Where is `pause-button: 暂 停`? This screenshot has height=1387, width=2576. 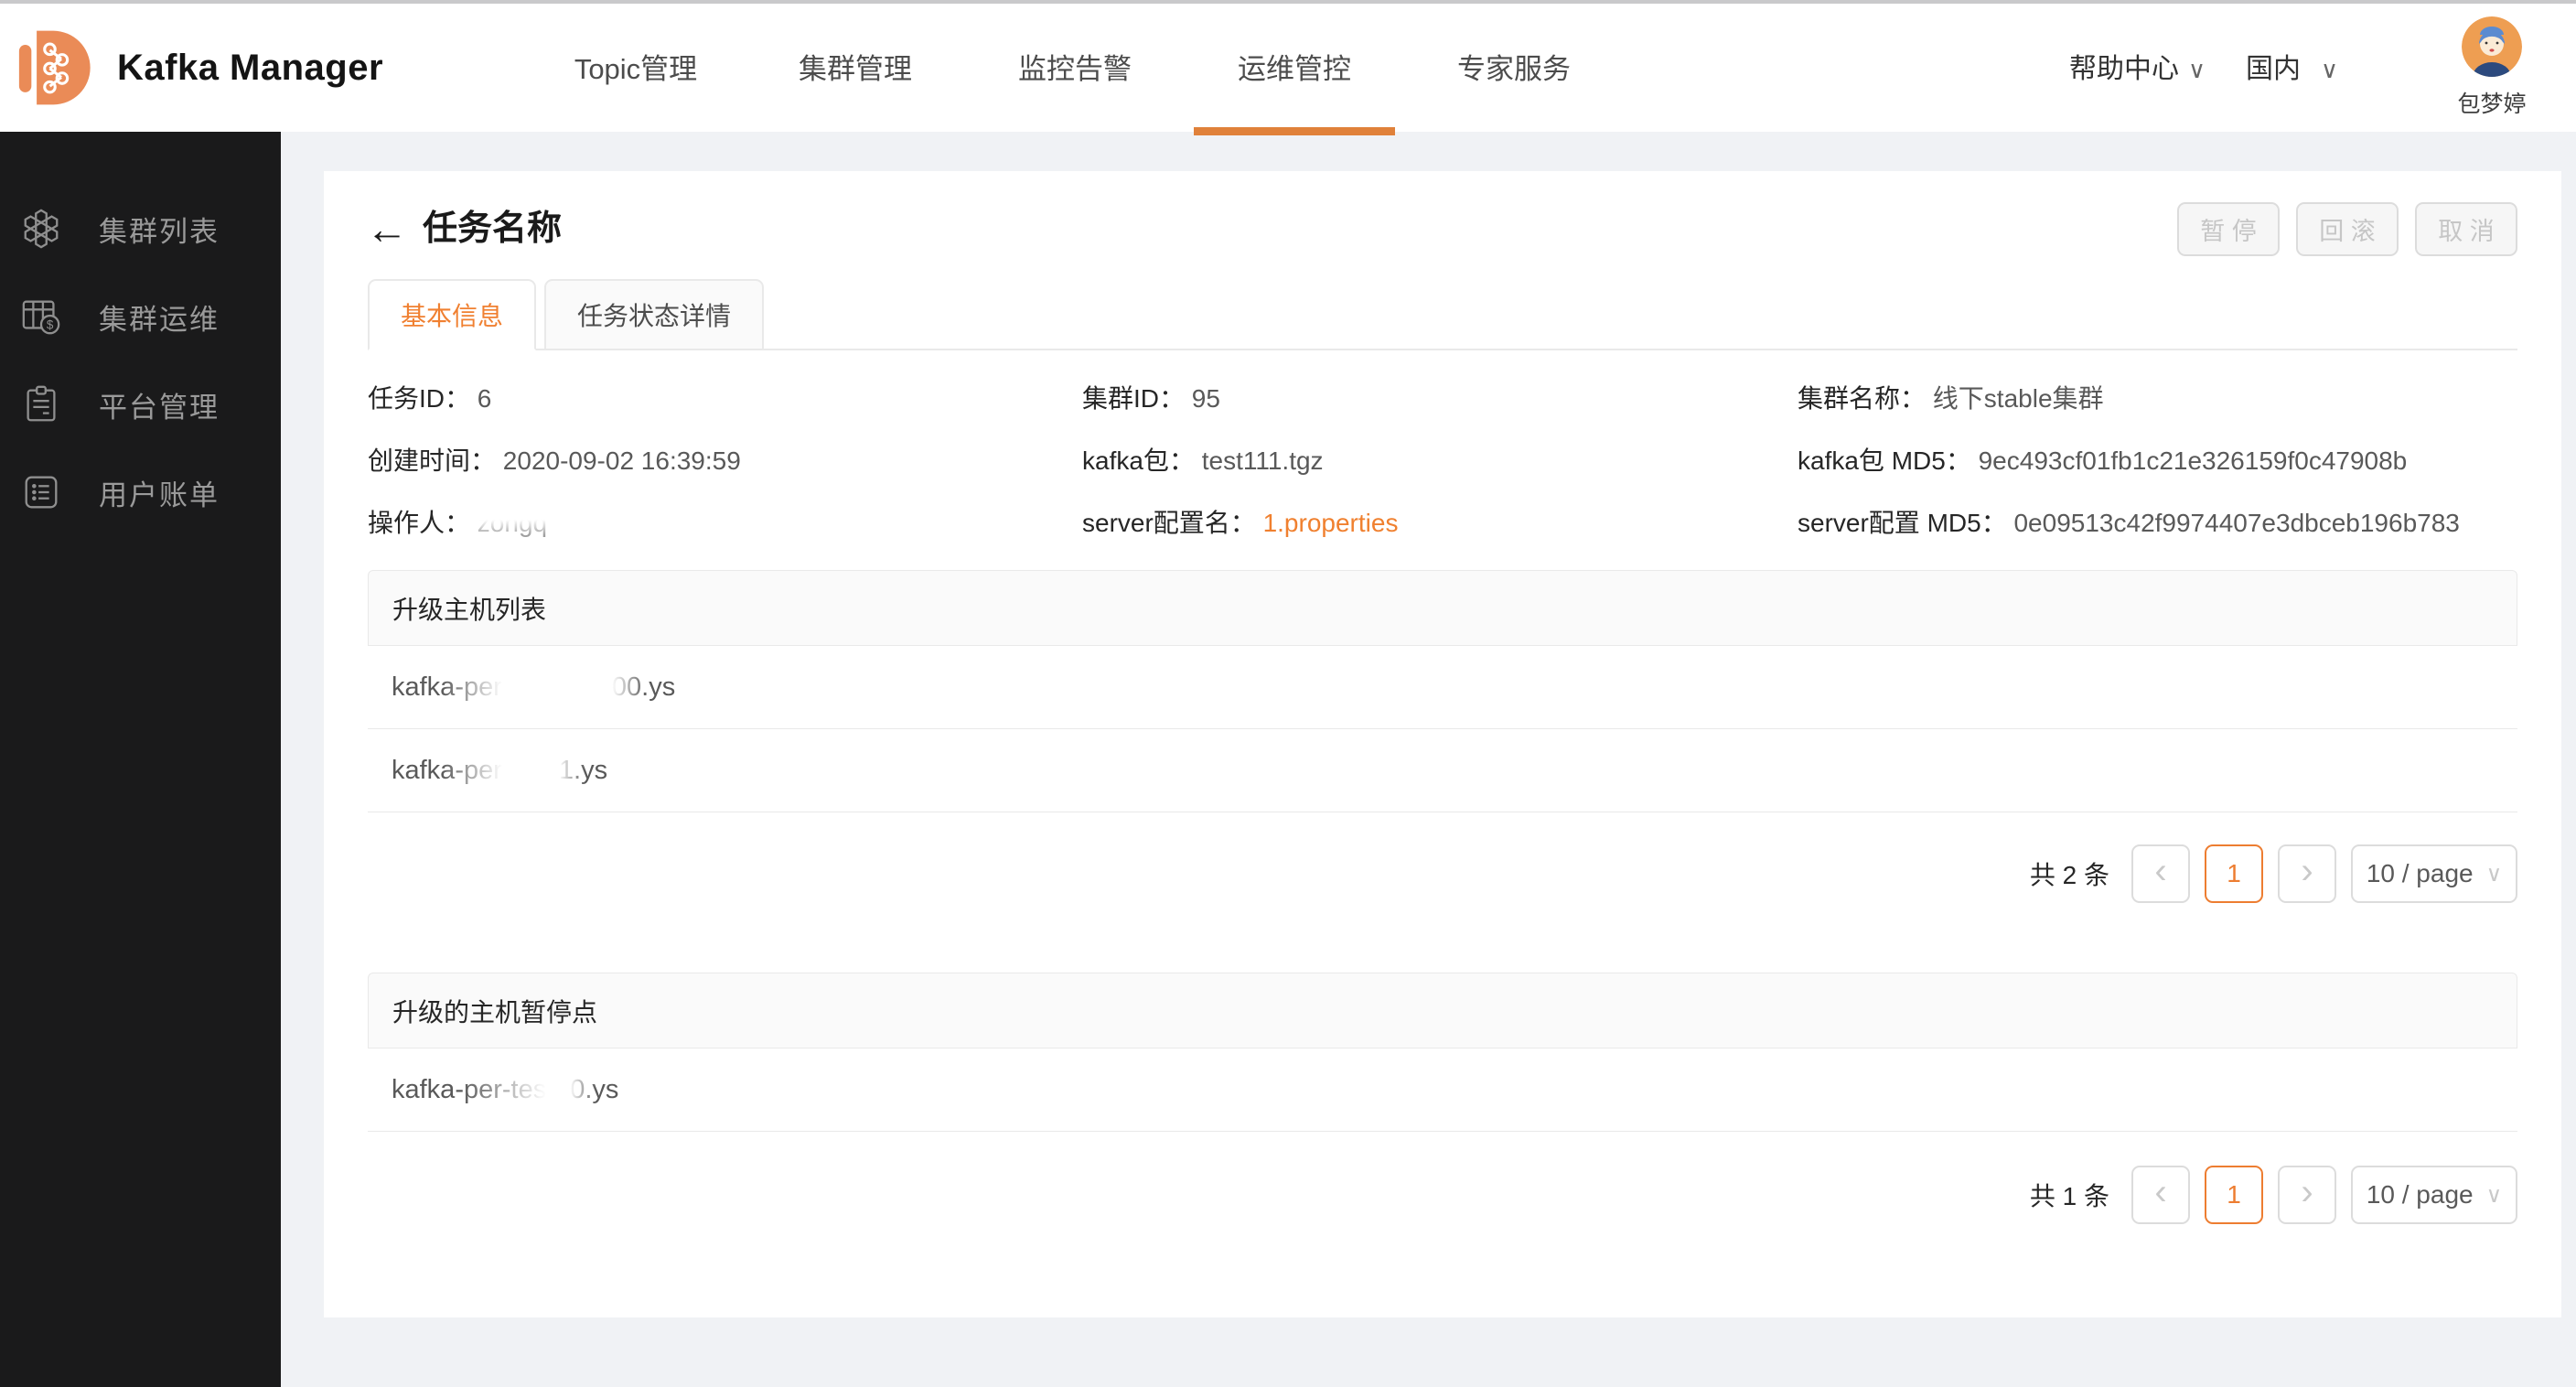
pause-button: 暂 停 is located at coordinates (2228, 229).